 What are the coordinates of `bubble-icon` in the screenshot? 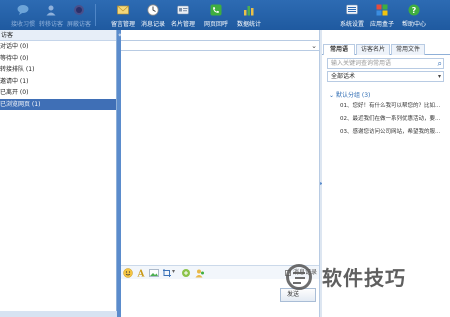 It's located at (23, 10).